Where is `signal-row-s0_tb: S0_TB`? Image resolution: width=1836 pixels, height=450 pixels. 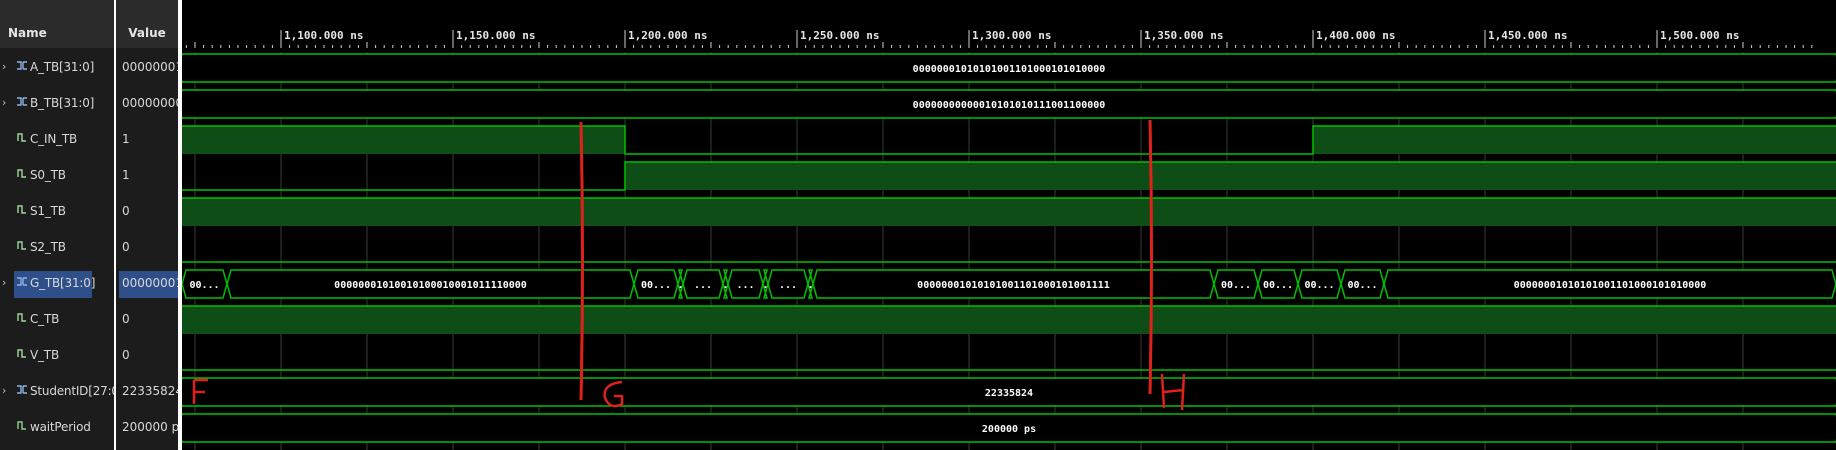
signal-row-s0_tb: S0_TB is located at coordinates (57, 176).